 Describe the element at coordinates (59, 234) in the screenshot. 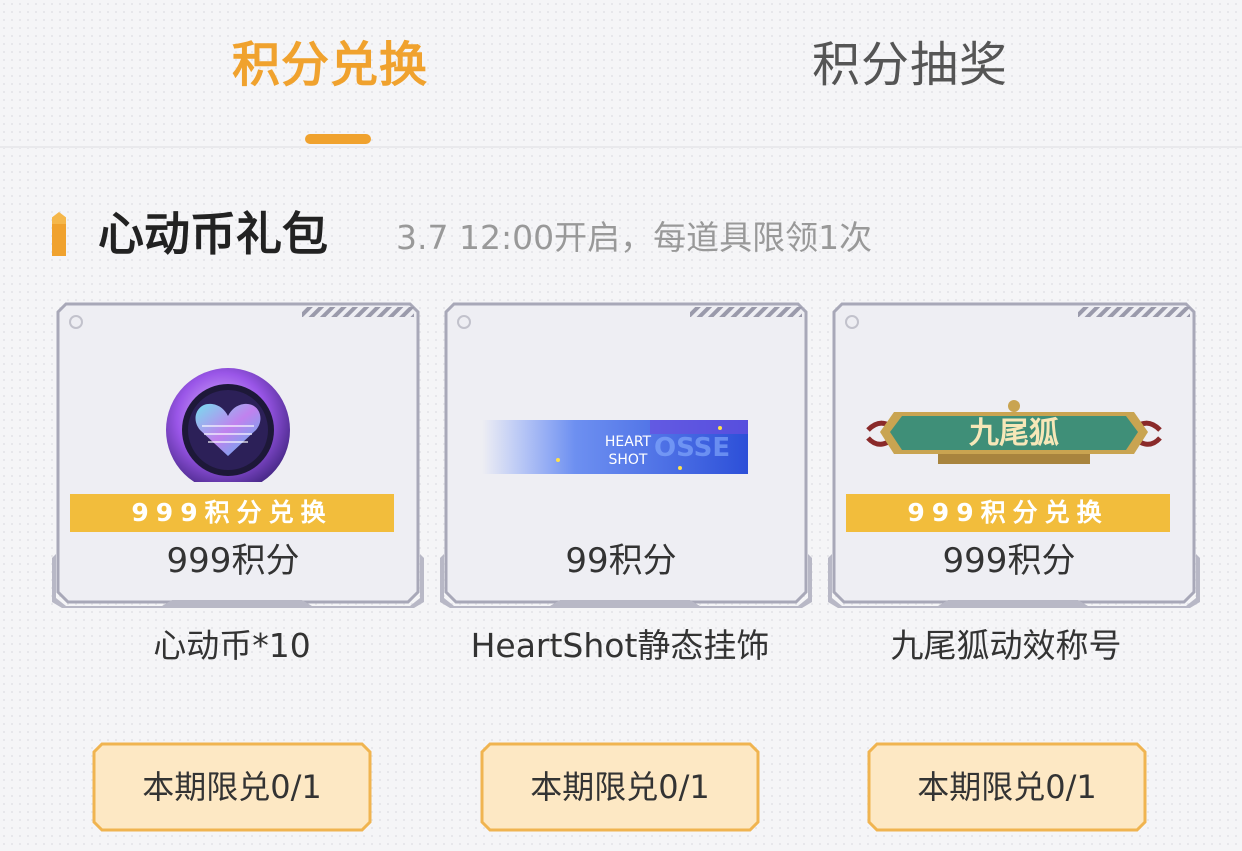

I see `section-marker-icon` at that location.